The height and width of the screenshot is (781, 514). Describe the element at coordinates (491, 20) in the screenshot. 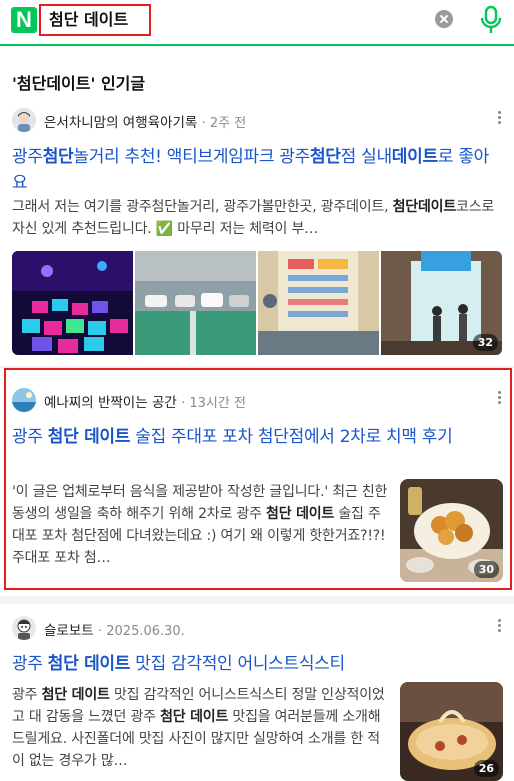

I see `microphone-icon` at that location.